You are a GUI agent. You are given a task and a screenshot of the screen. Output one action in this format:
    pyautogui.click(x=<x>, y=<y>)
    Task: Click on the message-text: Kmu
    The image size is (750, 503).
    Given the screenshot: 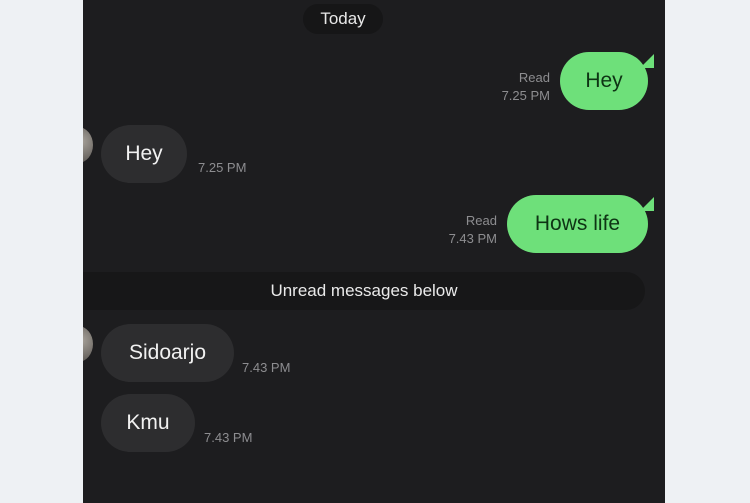 What is the action you would take?
    pyautogui.click(x=148, y=422)
    